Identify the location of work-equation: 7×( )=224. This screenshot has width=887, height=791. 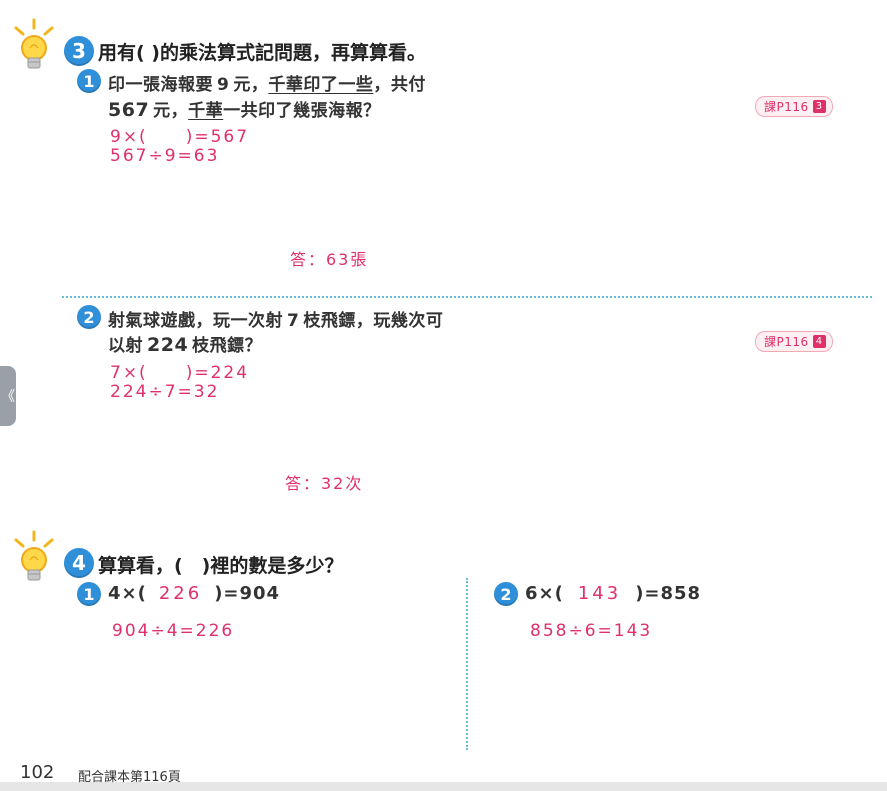
(180, 373).